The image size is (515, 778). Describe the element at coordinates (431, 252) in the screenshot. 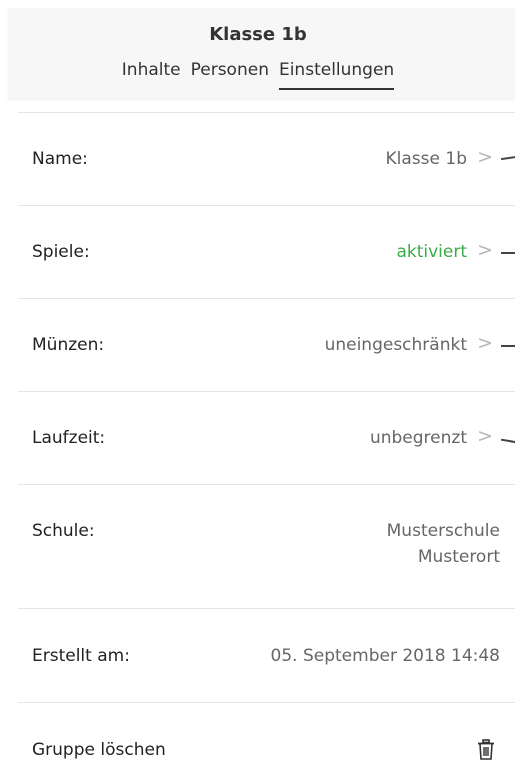

I see `spiele-value: aktiviert` at that location.